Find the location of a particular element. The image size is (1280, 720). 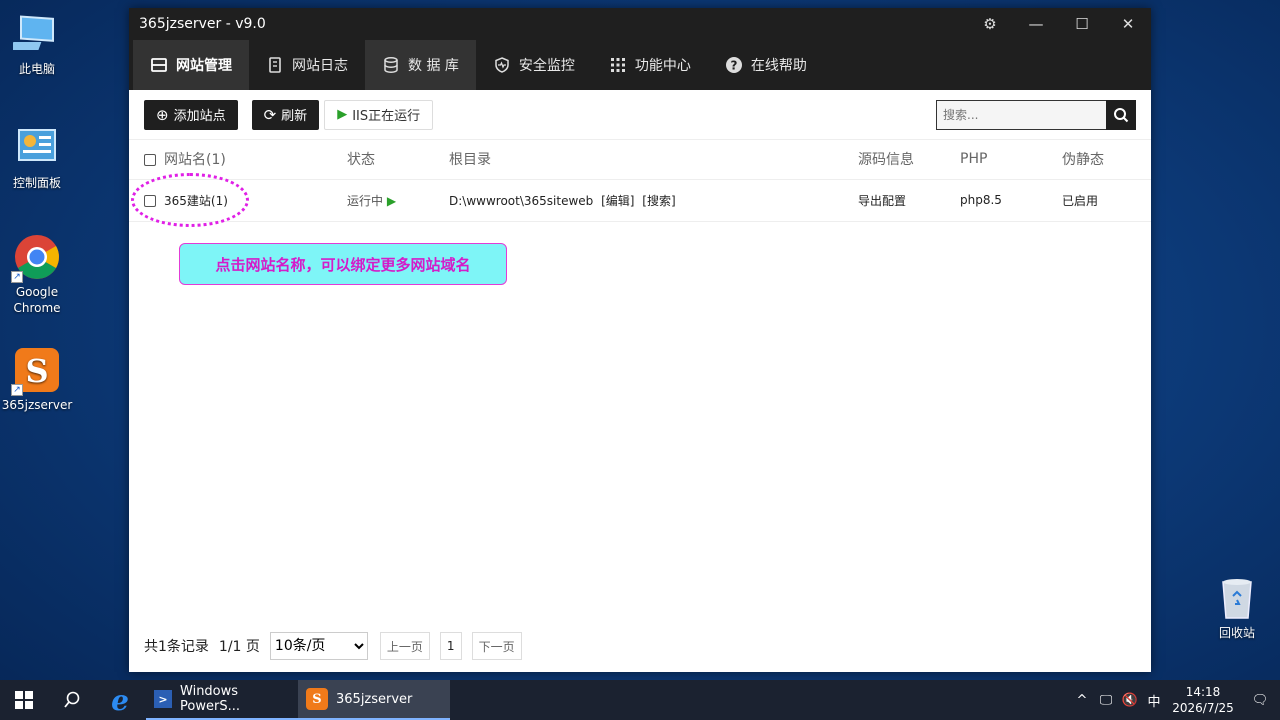

system-tray: ^ 🖵 🔇 中 14:18 2026/7/25 🗨 is located at coordinates (1175, 700).